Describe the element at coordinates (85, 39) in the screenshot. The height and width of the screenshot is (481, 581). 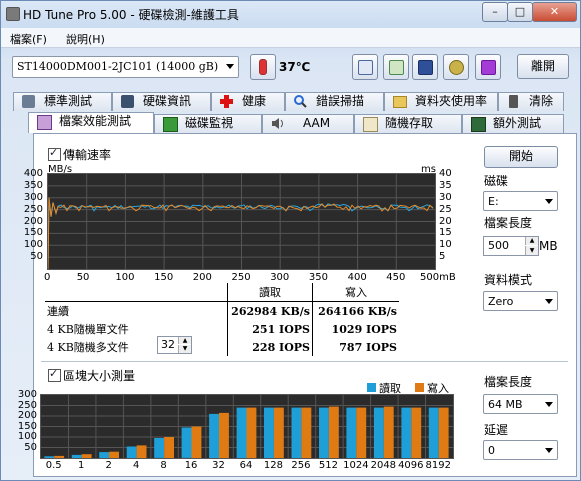
I see `menu-help: 說明(H)` at that location.